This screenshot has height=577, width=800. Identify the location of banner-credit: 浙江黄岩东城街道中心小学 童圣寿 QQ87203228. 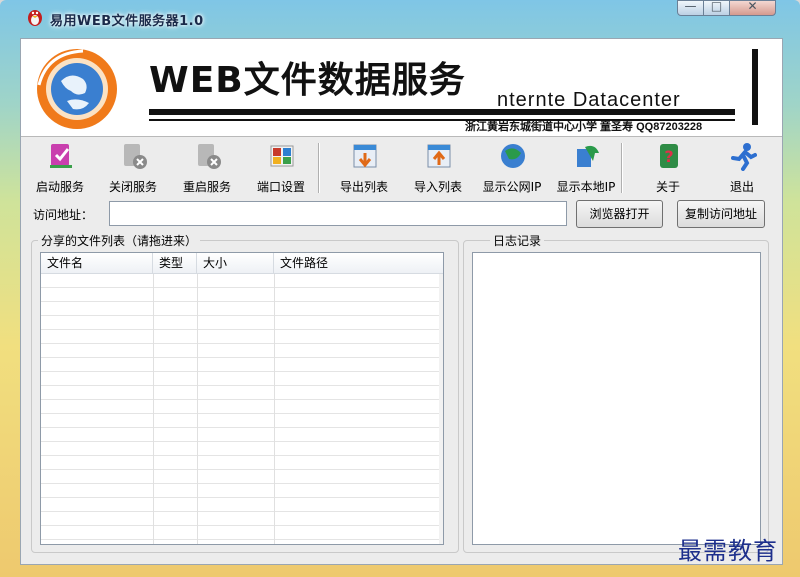
(584, 127).